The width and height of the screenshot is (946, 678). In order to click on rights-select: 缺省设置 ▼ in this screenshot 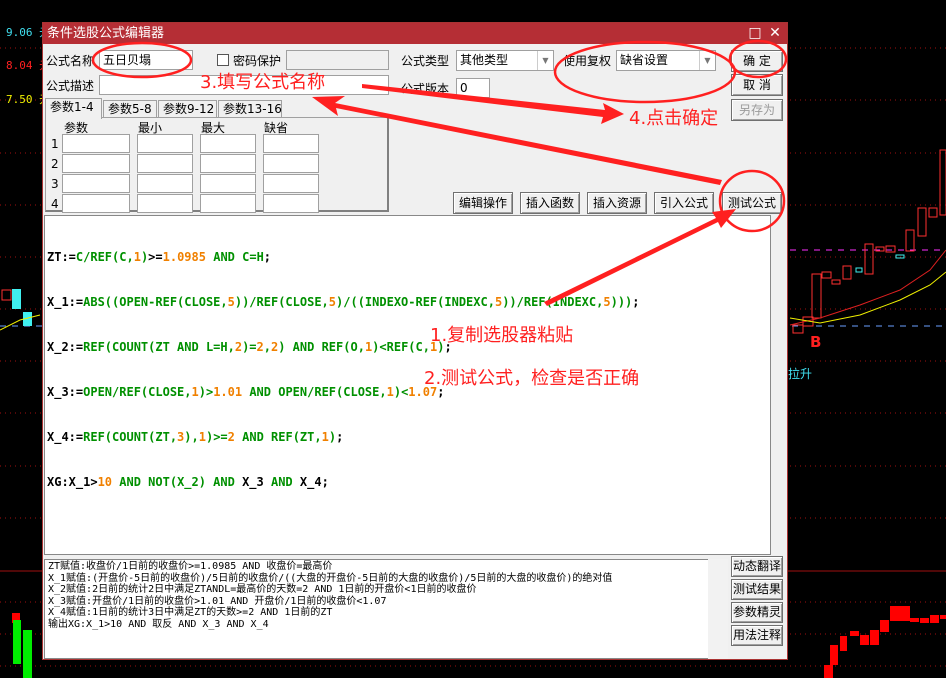, I will do `click(666, 60)`.